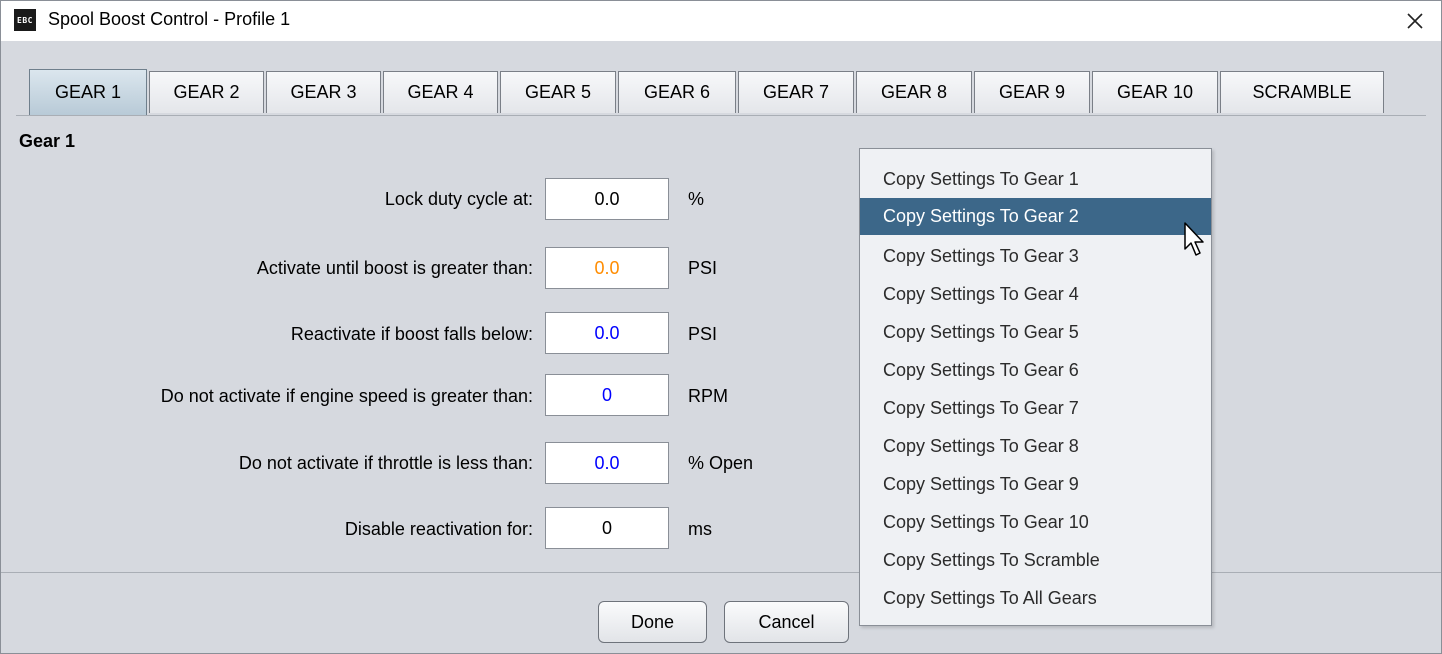 This screenshot has height=654, width=1442. I want to click on reactivate-boost-input: 0.0, so click(607, 333).